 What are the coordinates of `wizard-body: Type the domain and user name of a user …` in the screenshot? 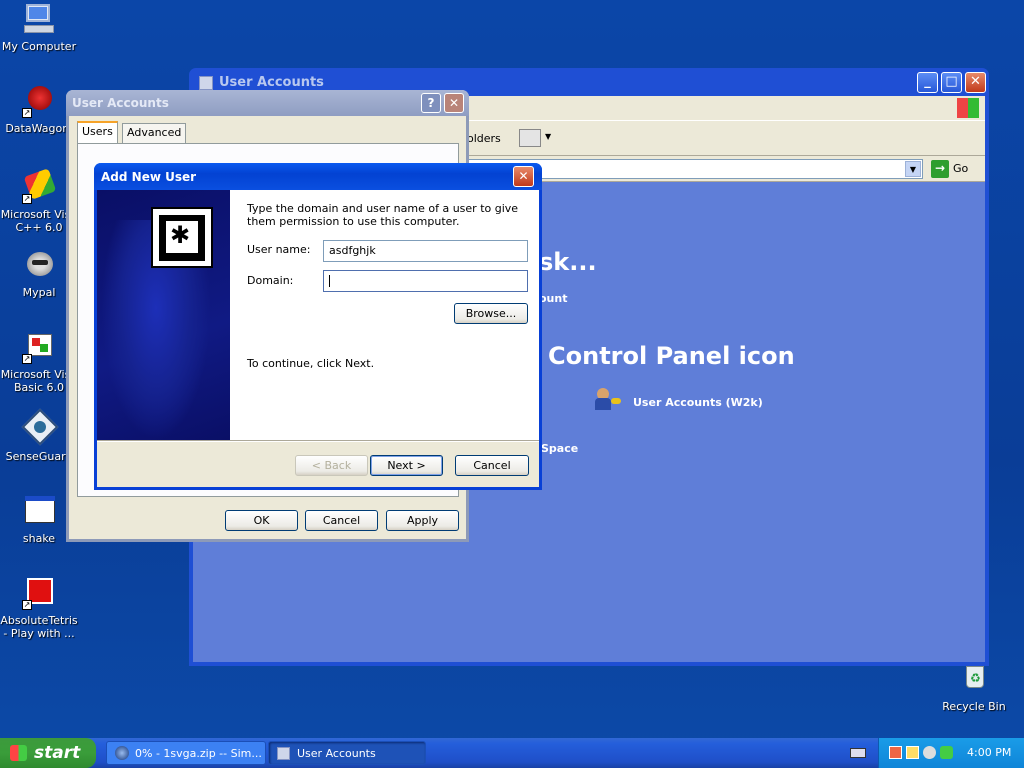 It's located at (384, 315).